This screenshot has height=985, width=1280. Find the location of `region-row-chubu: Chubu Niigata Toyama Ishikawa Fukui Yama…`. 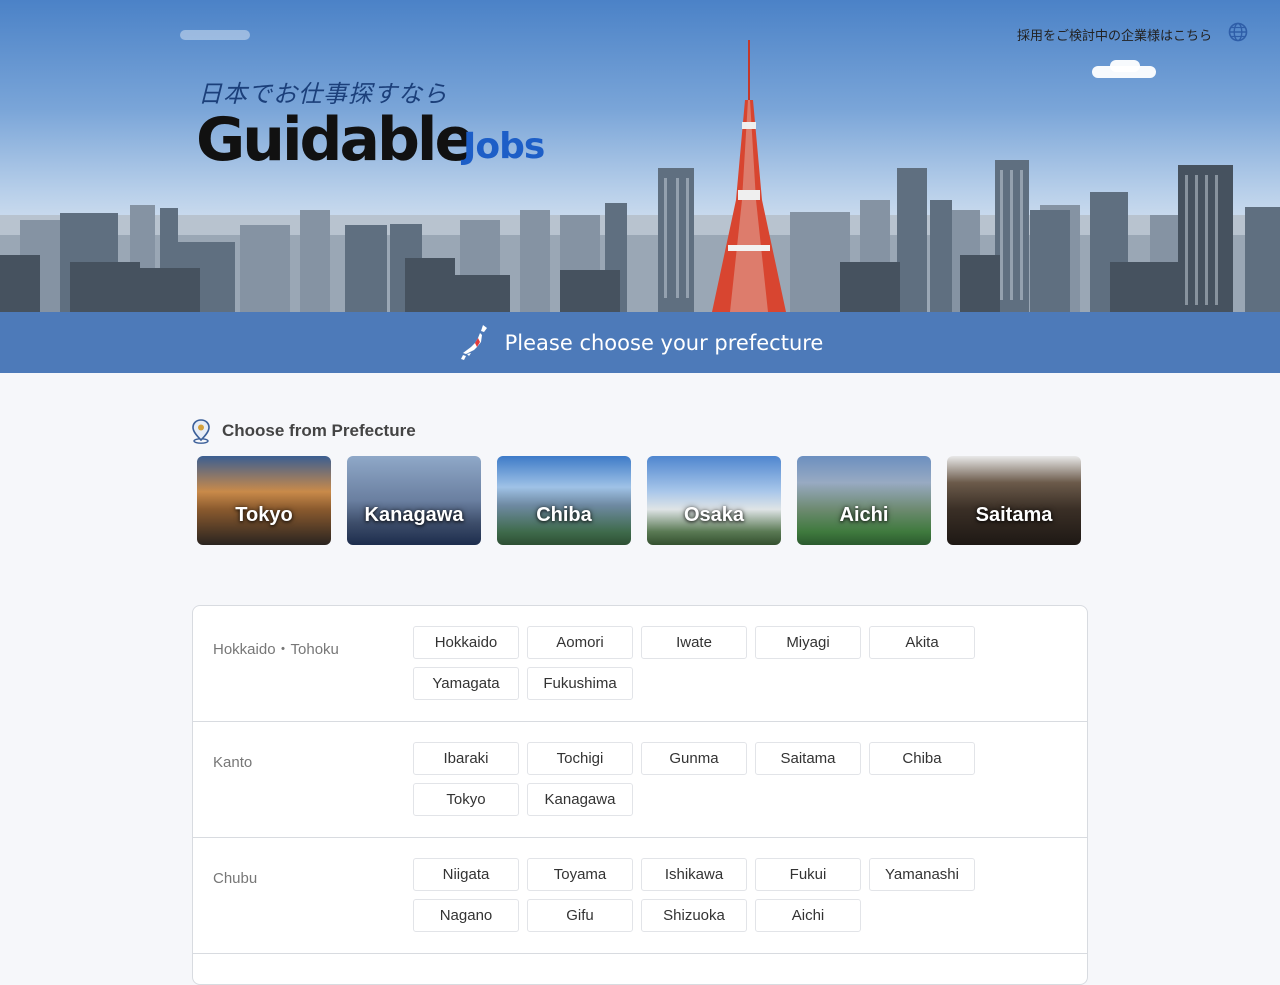

region-row-chubu: Chubu Niigata Toyama Ishikawa Fukui Yama… is located at coordinates (640, 896).